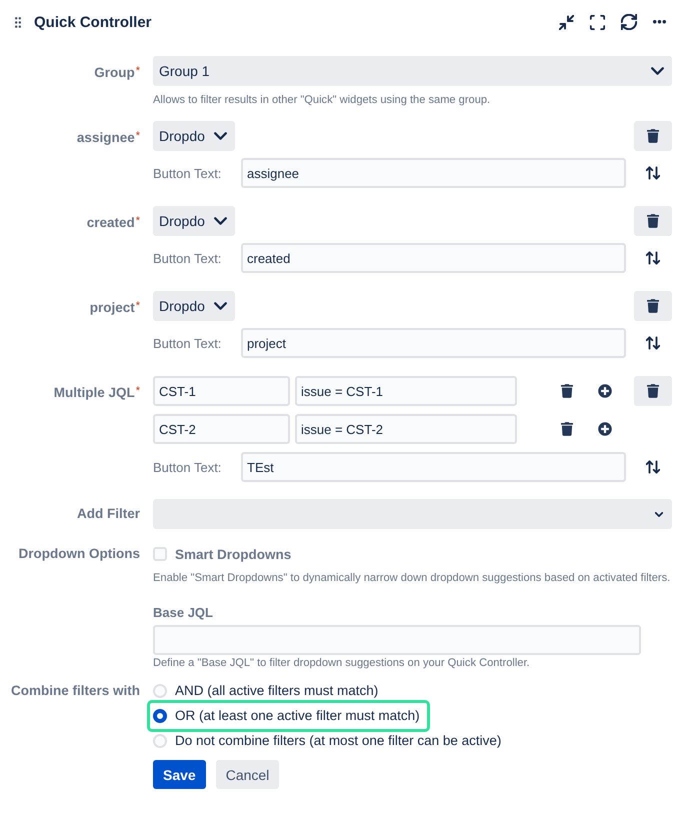 This screenshot has height=832, width=676. What do you see at coordinates (412, 71) in the screenshot?
I see `group-select: Group 1` at bounding box center [412, 71].